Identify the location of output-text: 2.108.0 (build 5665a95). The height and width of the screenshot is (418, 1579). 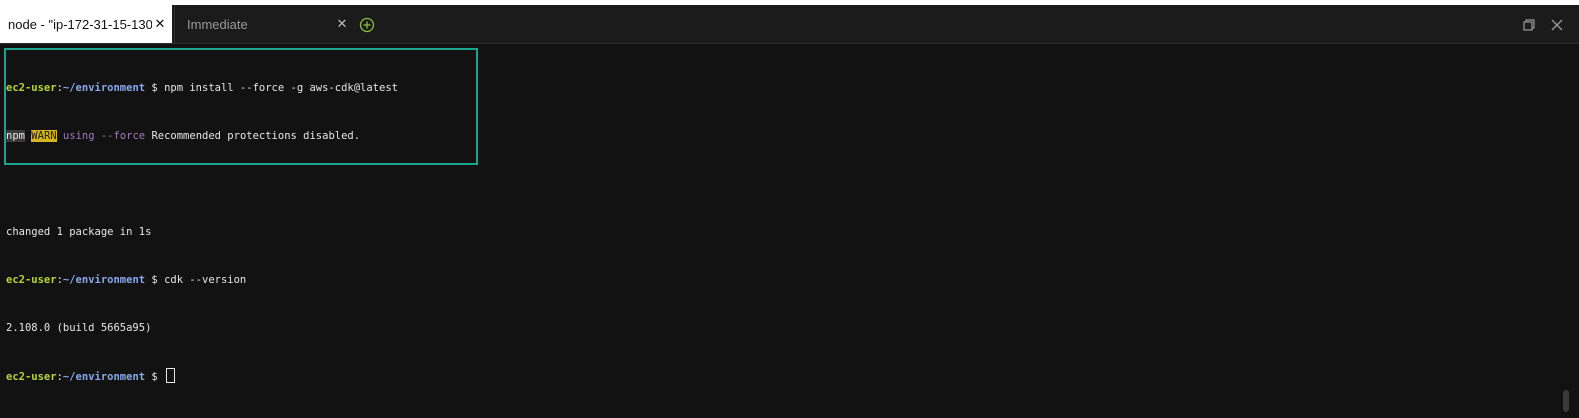
(79, 328).